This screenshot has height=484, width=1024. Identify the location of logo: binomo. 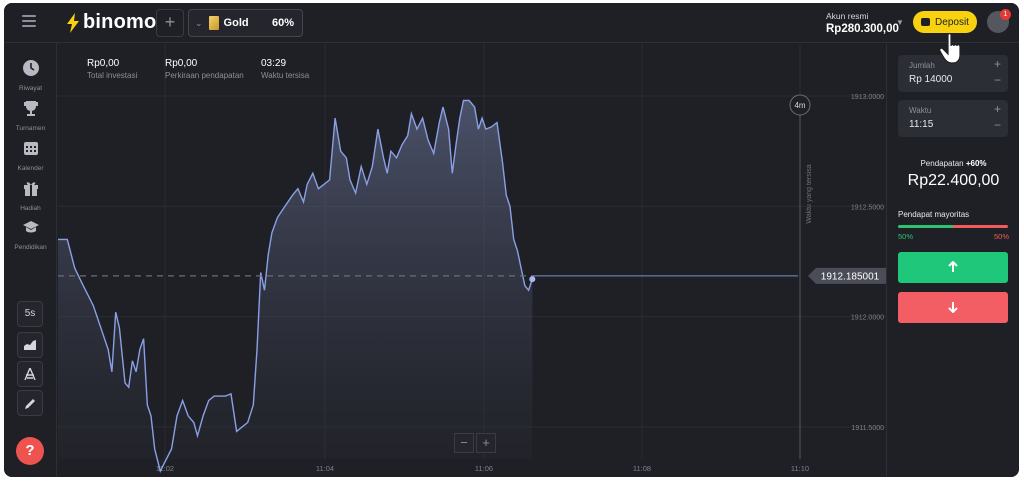
(111, 22).